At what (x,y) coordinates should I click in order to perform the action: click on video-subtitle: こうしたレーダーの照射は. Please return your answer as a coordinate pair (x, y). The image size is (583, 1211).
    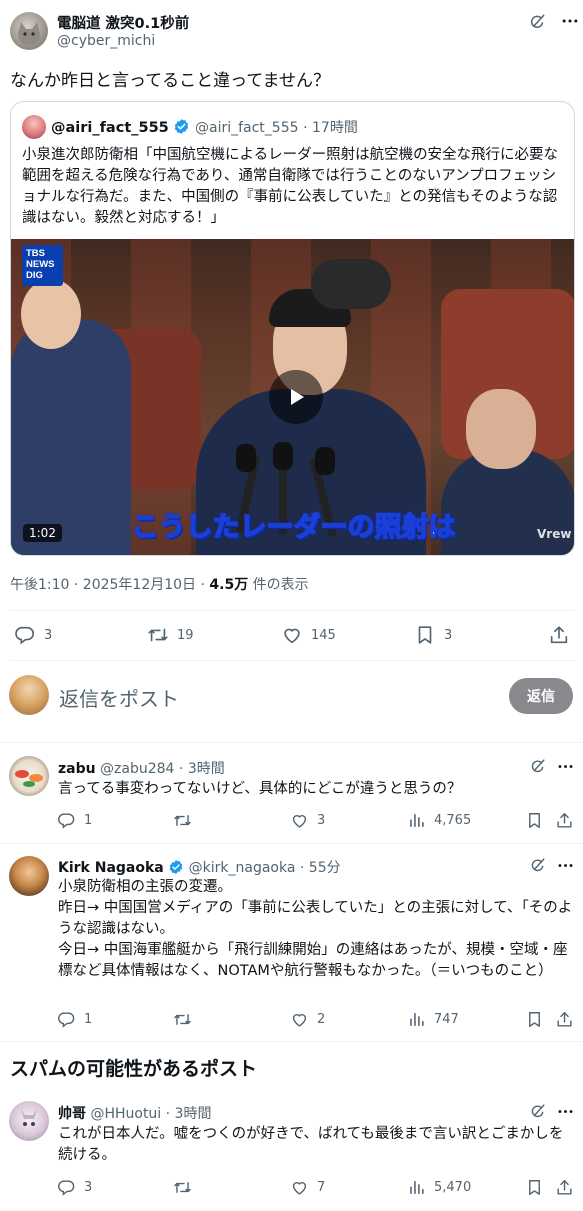
    Looking at the image, I should click on (294, 527).